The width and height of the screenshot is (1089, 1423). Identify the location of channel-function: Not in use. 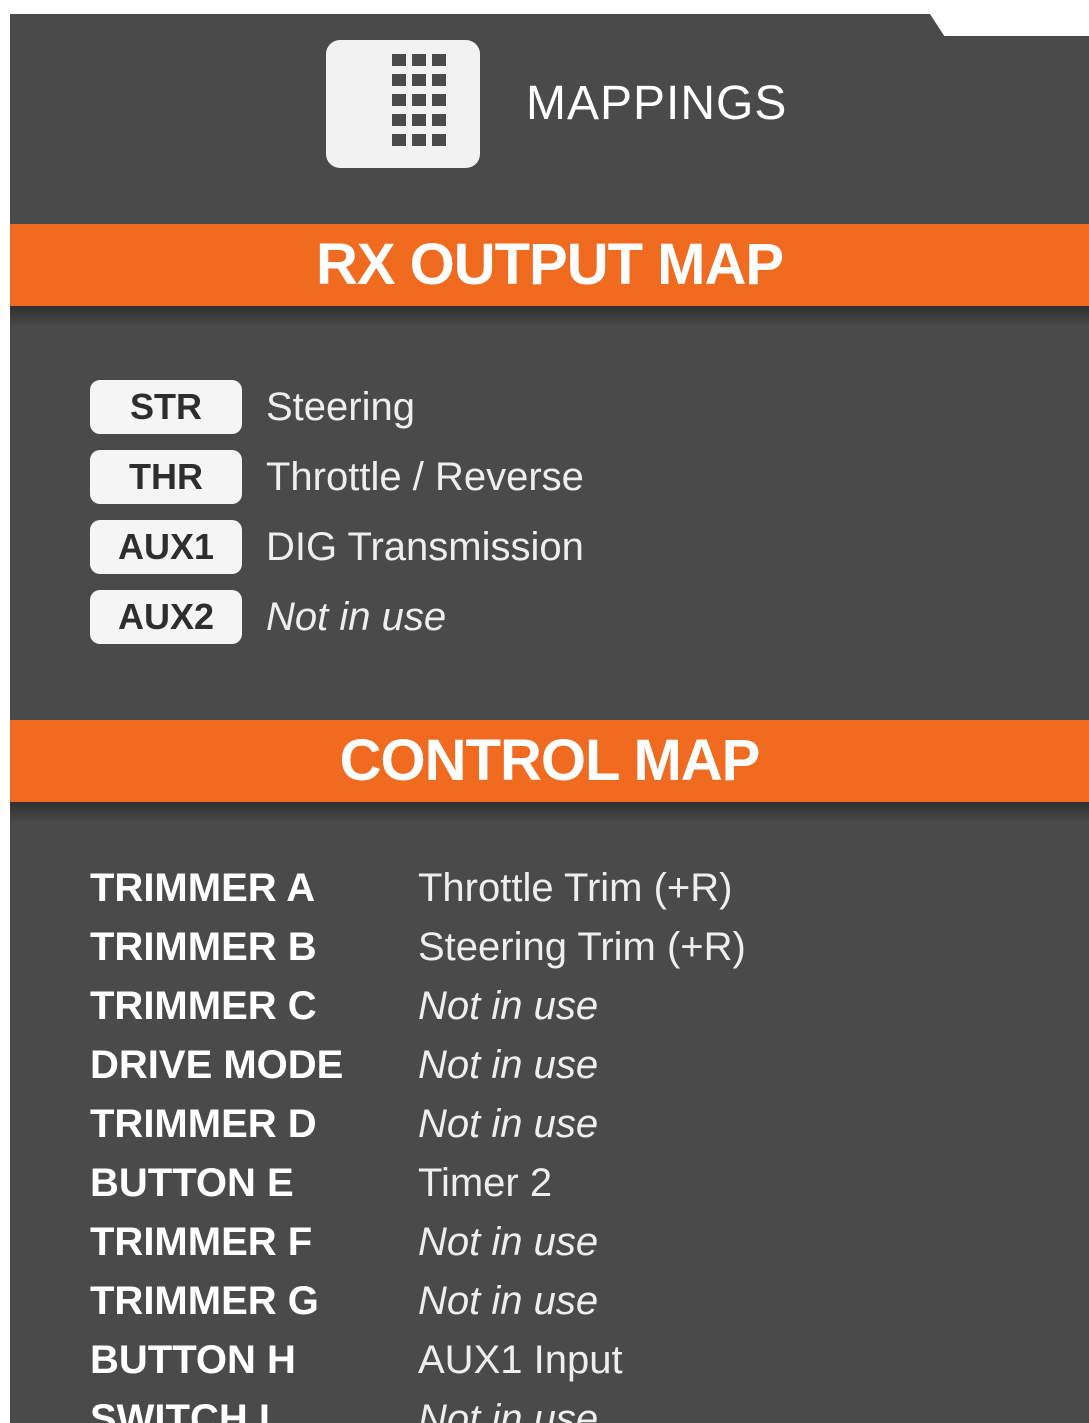
(356, 617).